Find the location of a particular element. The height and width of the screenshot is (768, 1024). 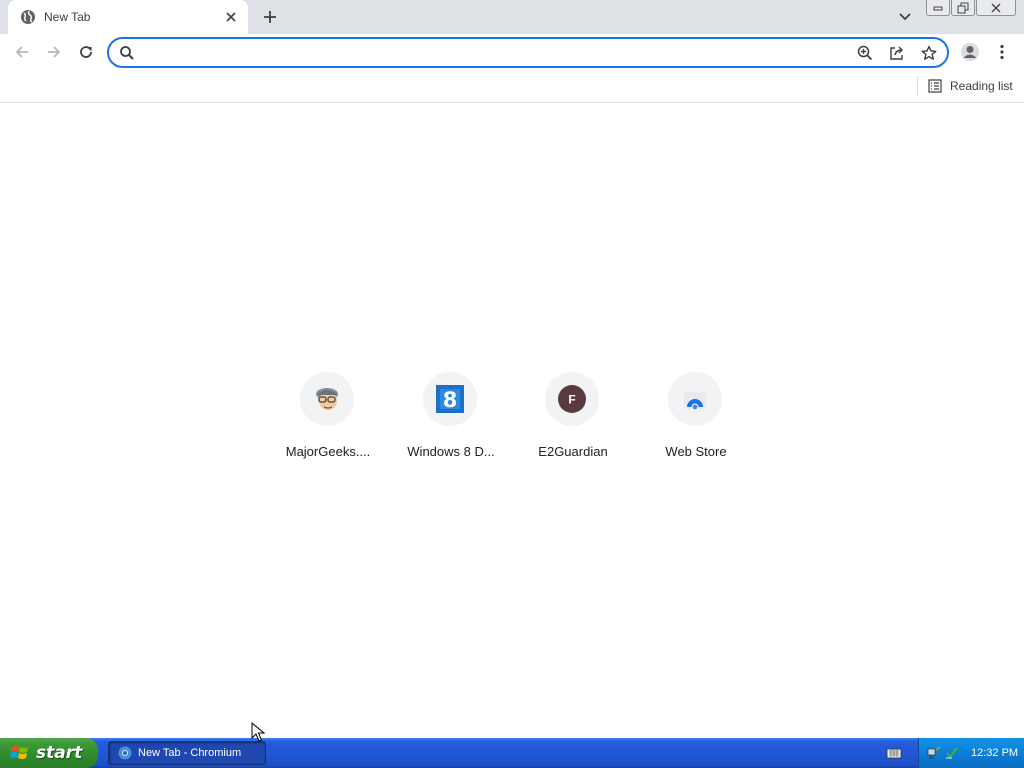

taskbar-item-label: New Tab - Chromium is located at coordinates (190, 753).